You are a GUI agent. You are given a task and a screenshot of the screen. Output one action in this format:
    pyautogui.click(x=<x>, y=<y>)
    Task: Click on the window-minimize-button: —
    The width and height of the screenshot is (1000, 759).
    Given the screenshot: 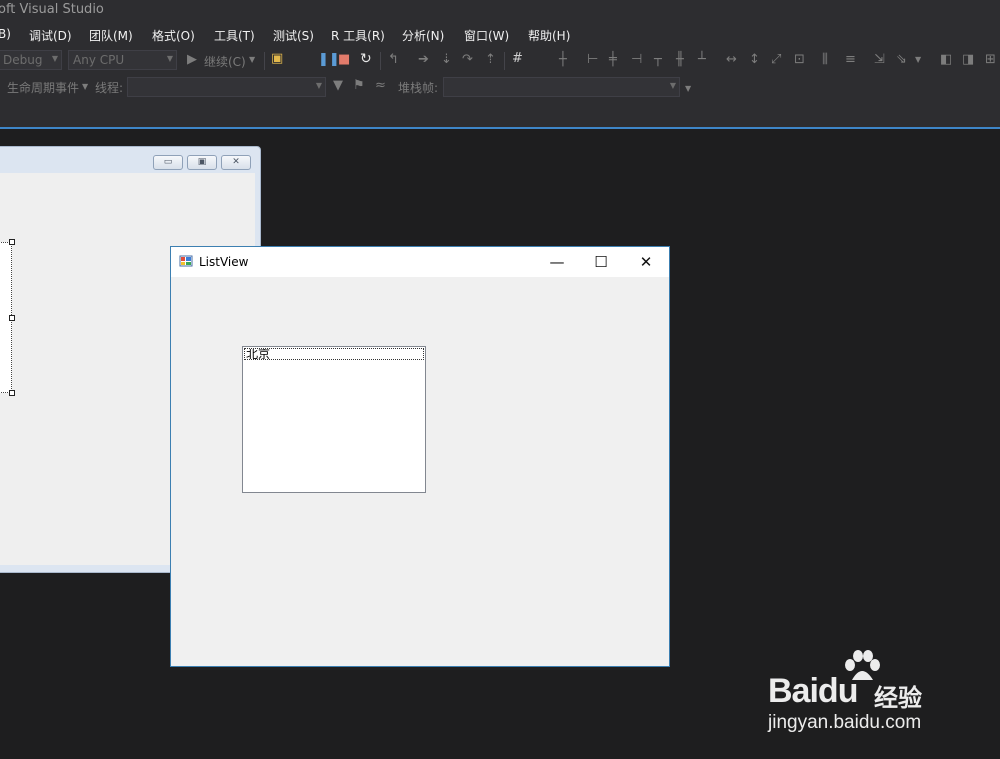 What is the action you would take?
    pyautogui.click(x=557, y=262)
    